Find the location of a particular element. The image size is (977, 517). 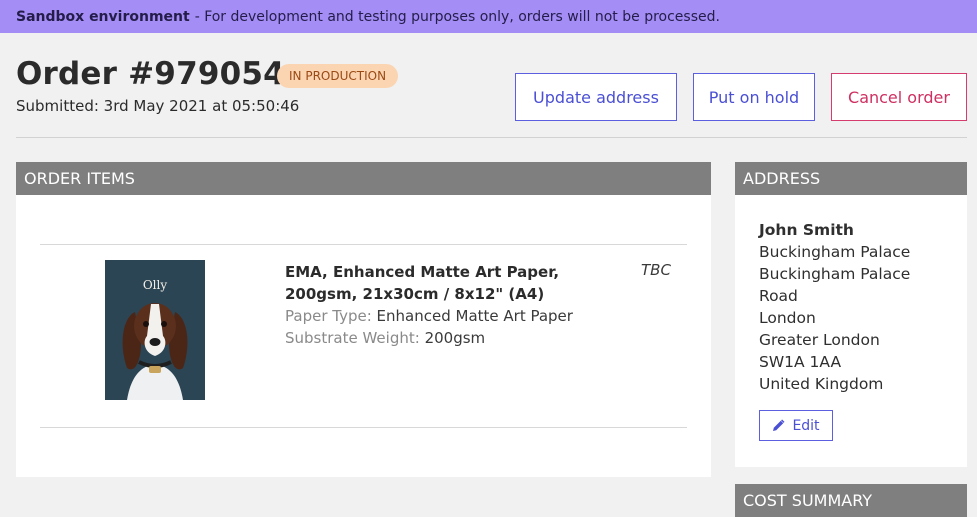

product-thumbnail: Olly is located at coordinates (155, 330).